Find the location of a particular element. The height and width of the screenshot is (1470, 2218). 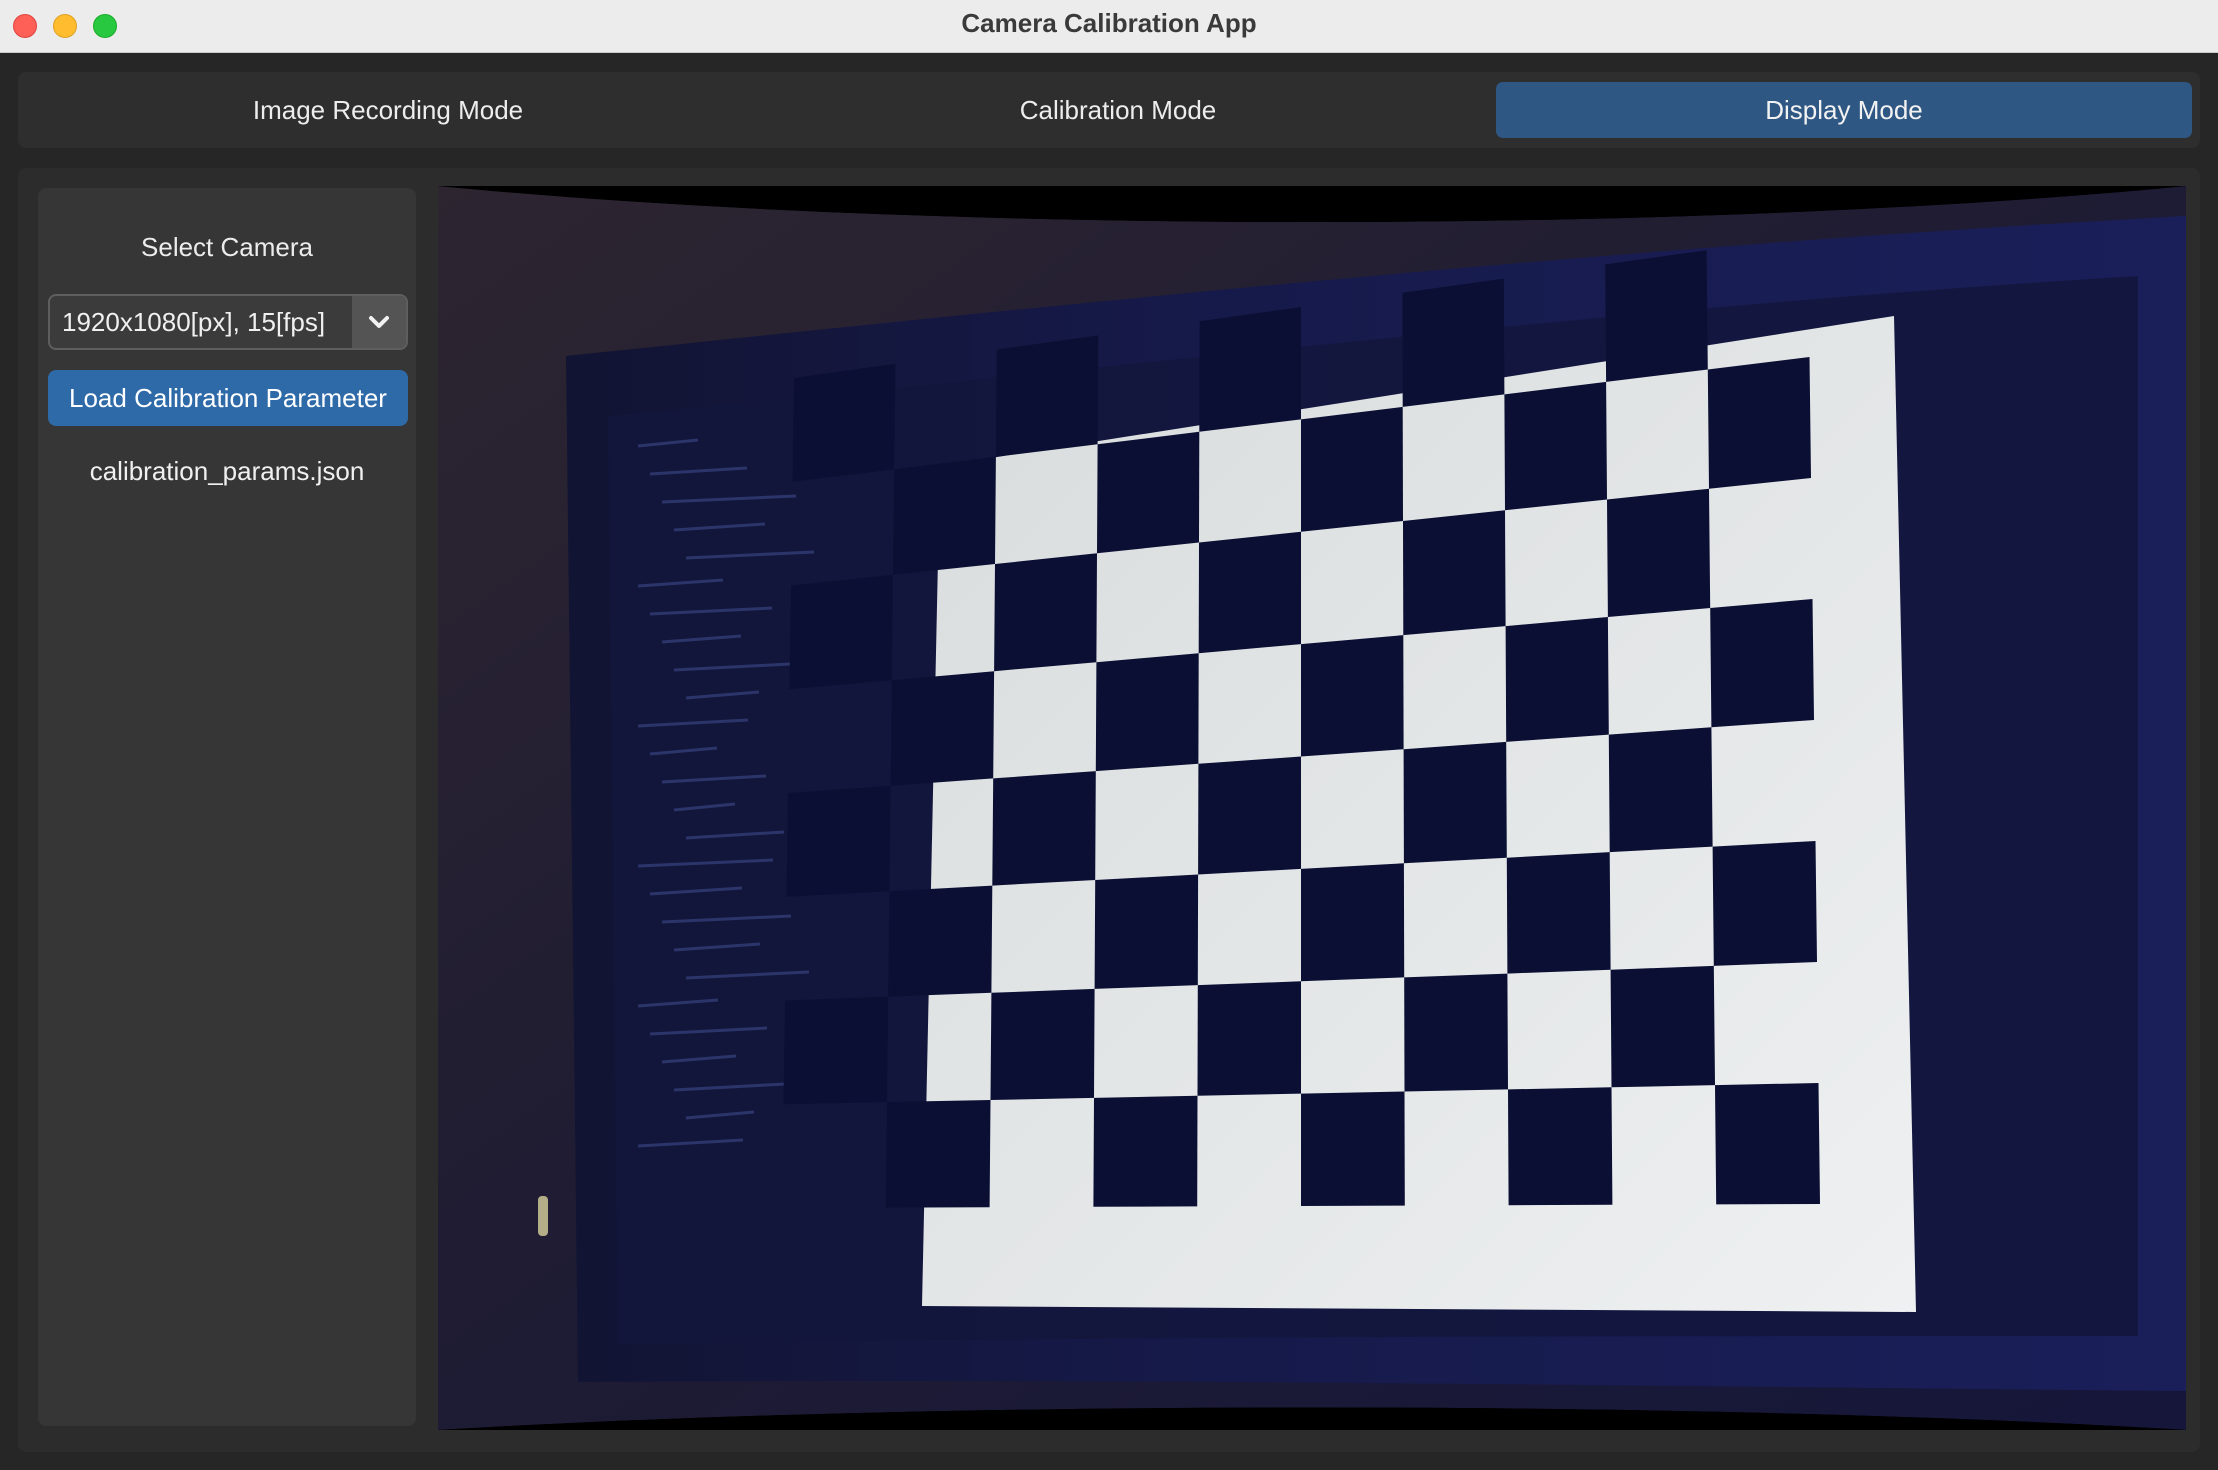

title-bar: Camera Calibration App is located at coordinates (1109, 26).